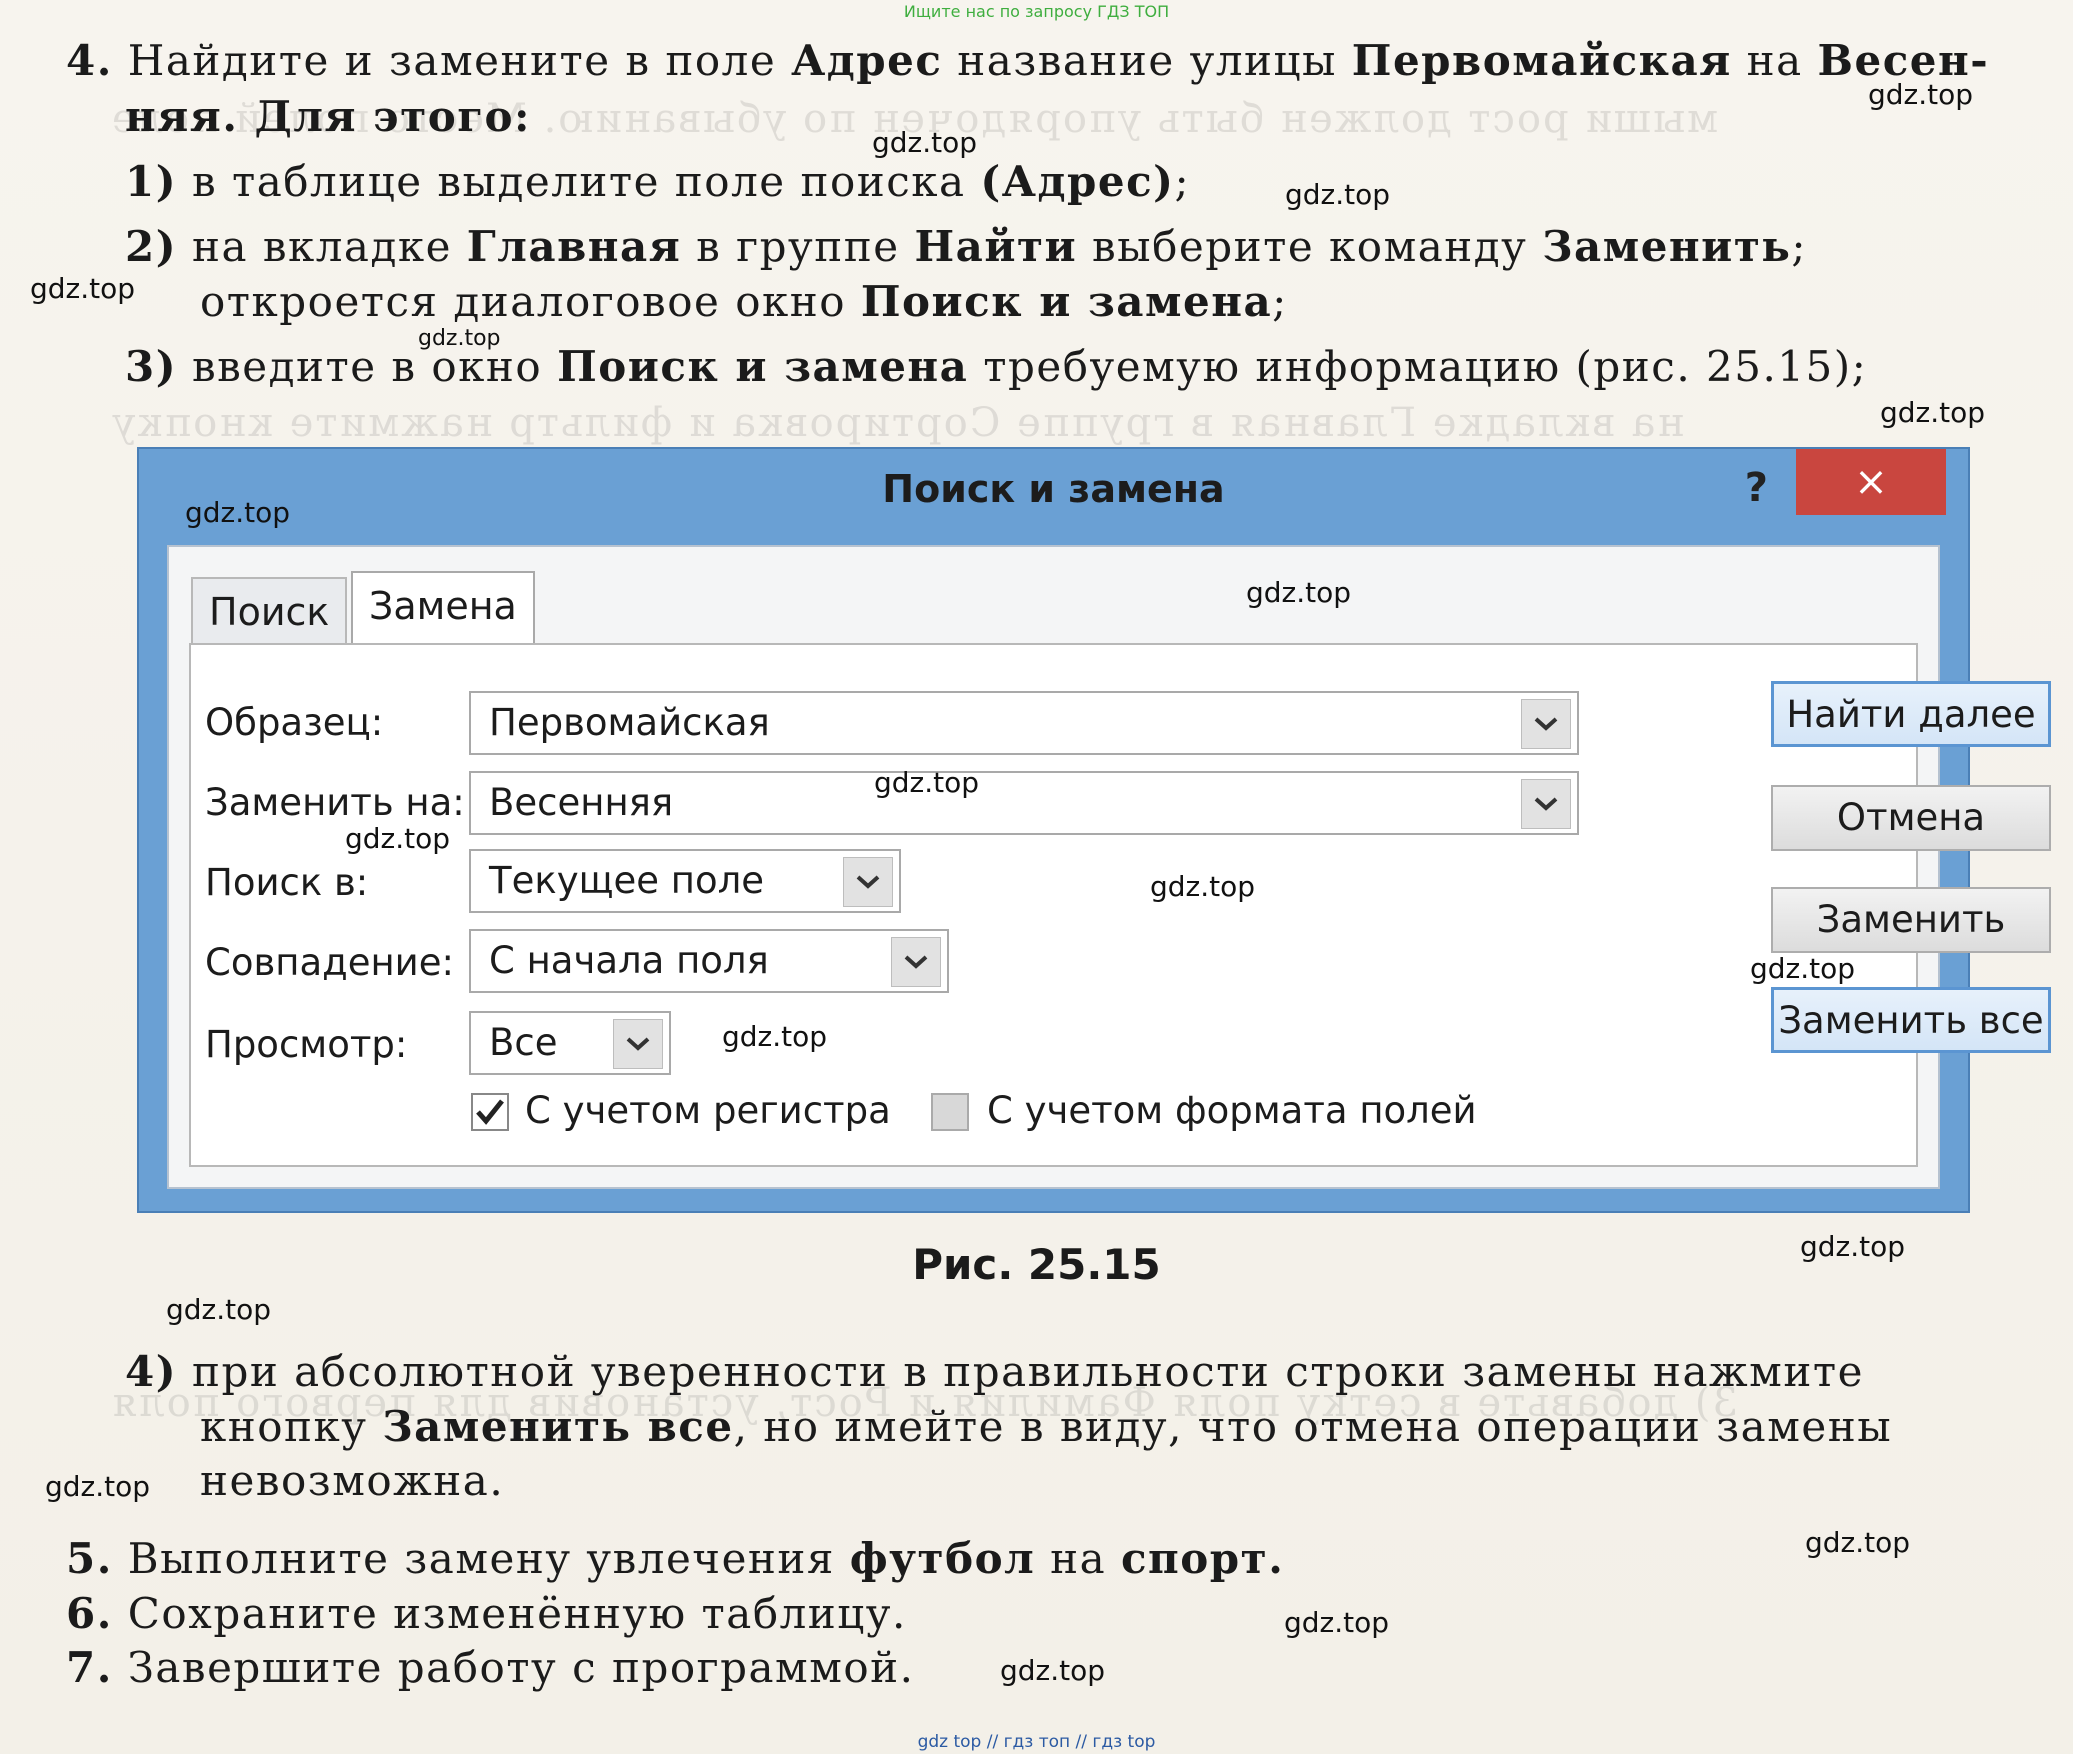 The height and width of the screenshot is (1754, 2073). Describe the element at coordinates (1871, 482) in the screenshot. I see `close-button: ×` at that location.